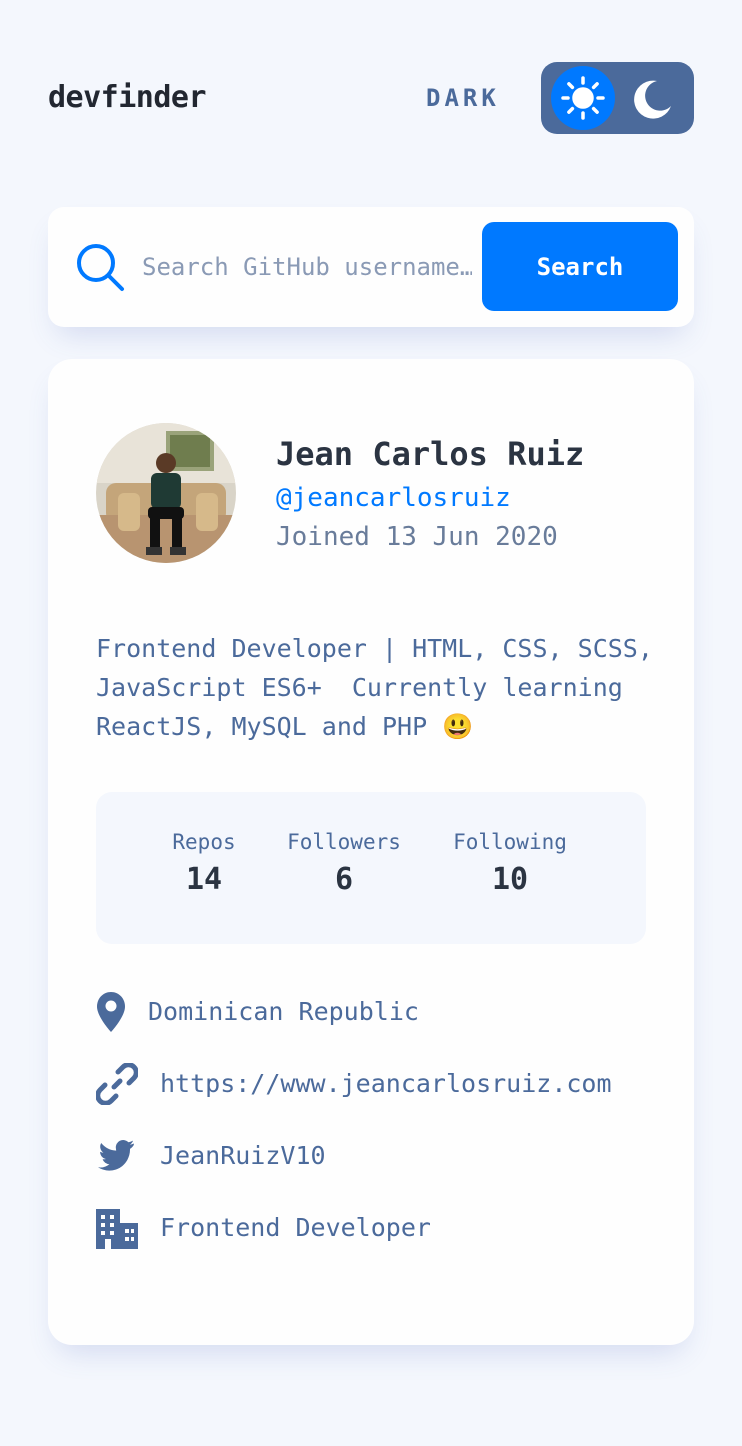 The height and width of the screenshot is (1446, 742). Describe the element at coordinates (307, 267) in the screenshot. I see `search-input` at that location.